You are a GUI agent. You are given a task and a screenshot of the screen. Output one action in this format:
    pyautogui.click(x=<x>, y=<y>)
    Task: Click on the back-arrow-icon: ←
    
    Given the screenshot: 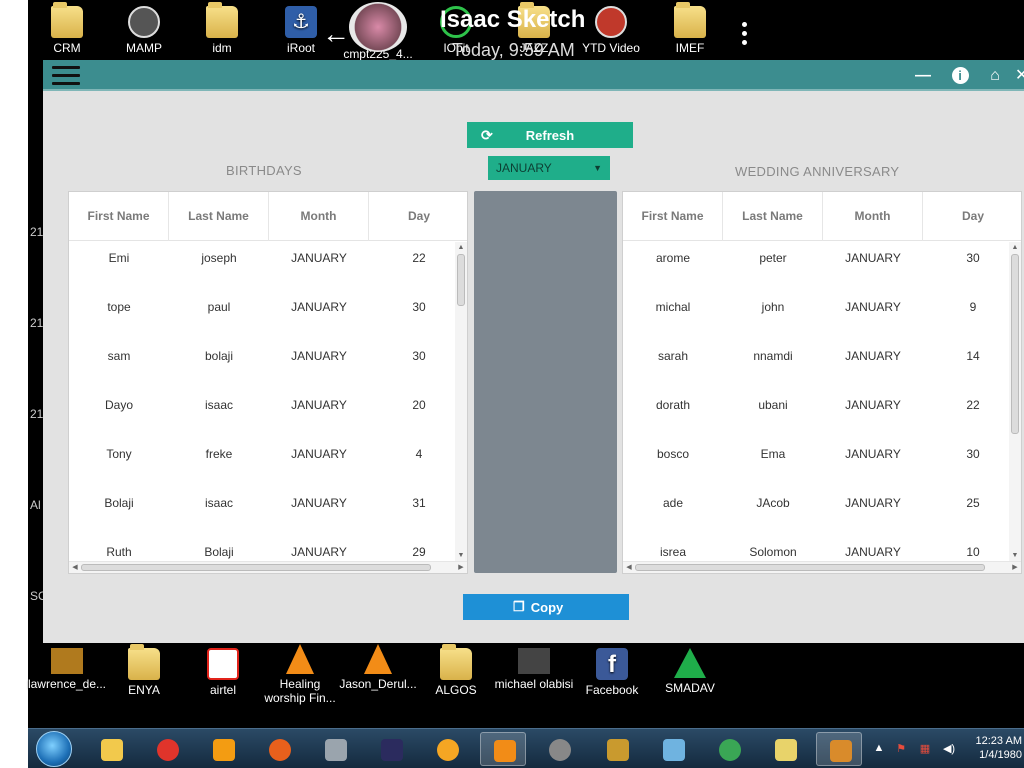 What is the action you would take?
    pyautogui.click(x=336, y=34)
    